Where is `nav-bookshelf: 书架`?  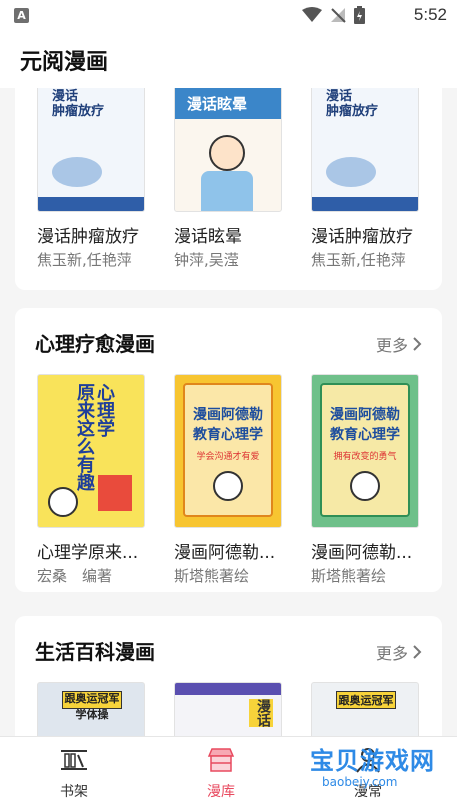 nav-bookshelf: 书架 is located at coordinates (74, 774).